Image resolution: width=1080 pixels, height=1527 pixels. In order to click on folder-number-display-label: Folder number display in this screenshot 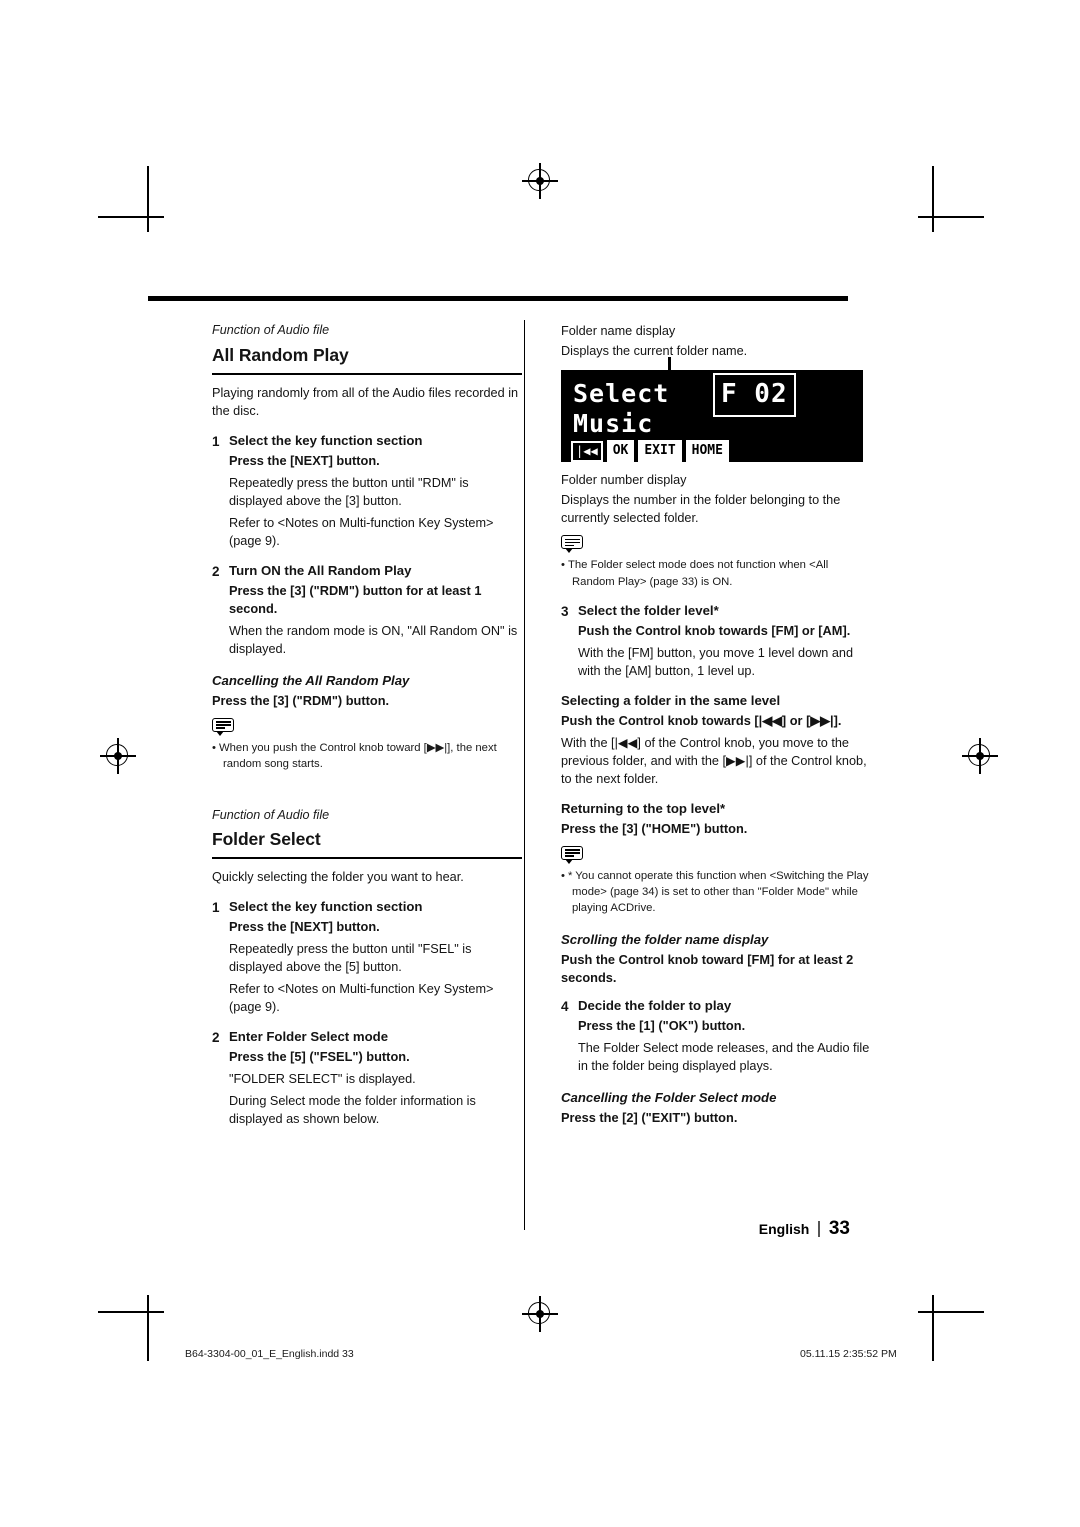, I will do `click(624, 480)`.